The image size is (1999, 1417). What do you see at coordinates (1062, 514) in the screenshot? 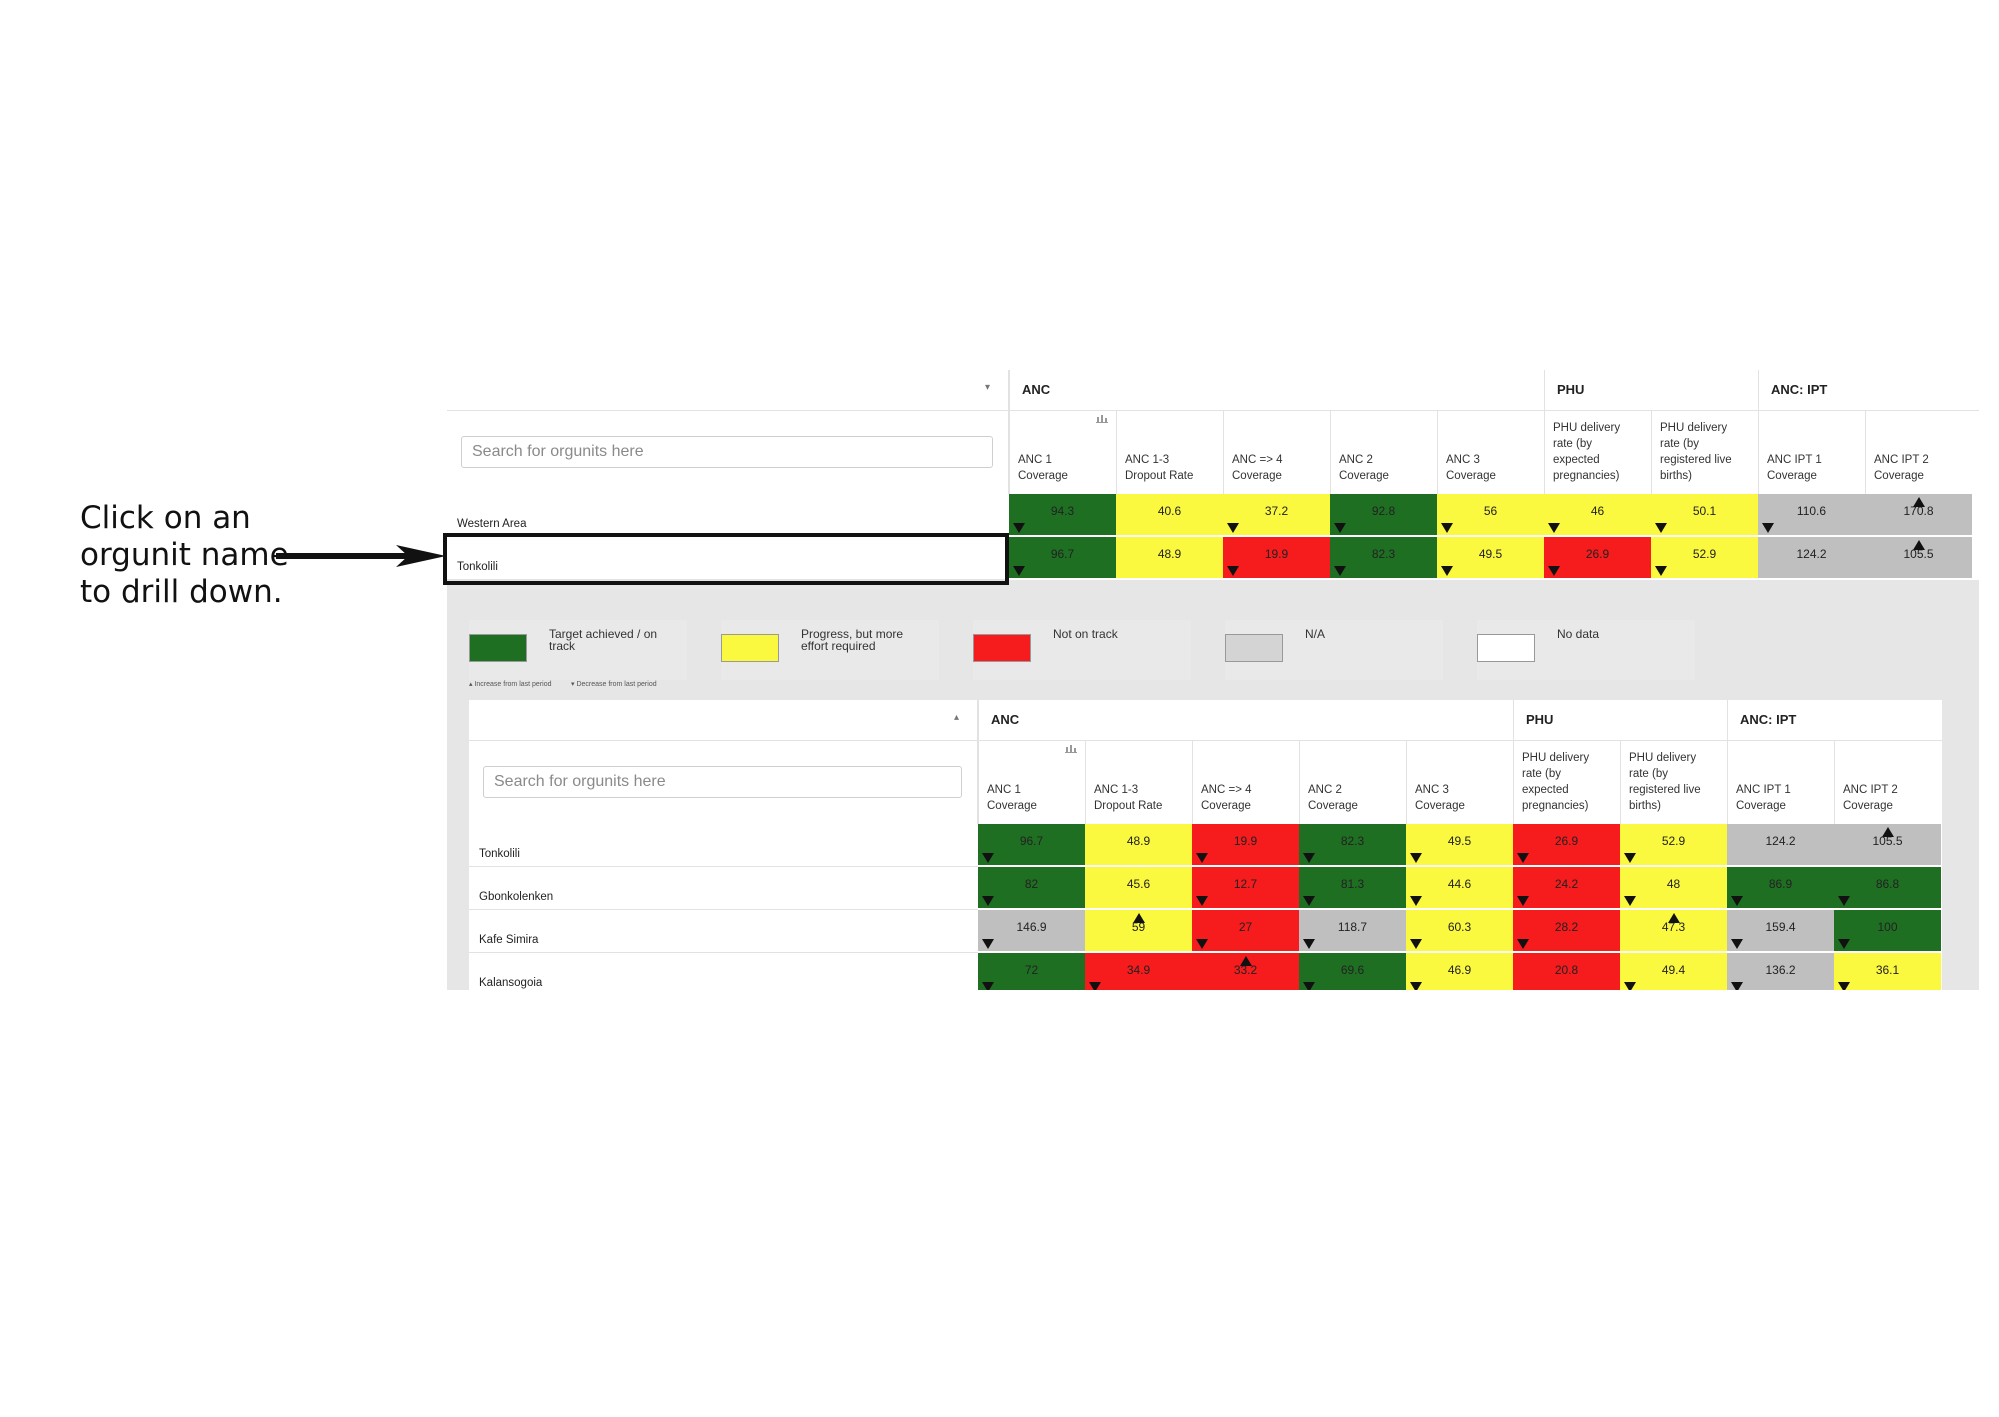
I see `score-cell: 94.3` at bounding box center [1062, 514].